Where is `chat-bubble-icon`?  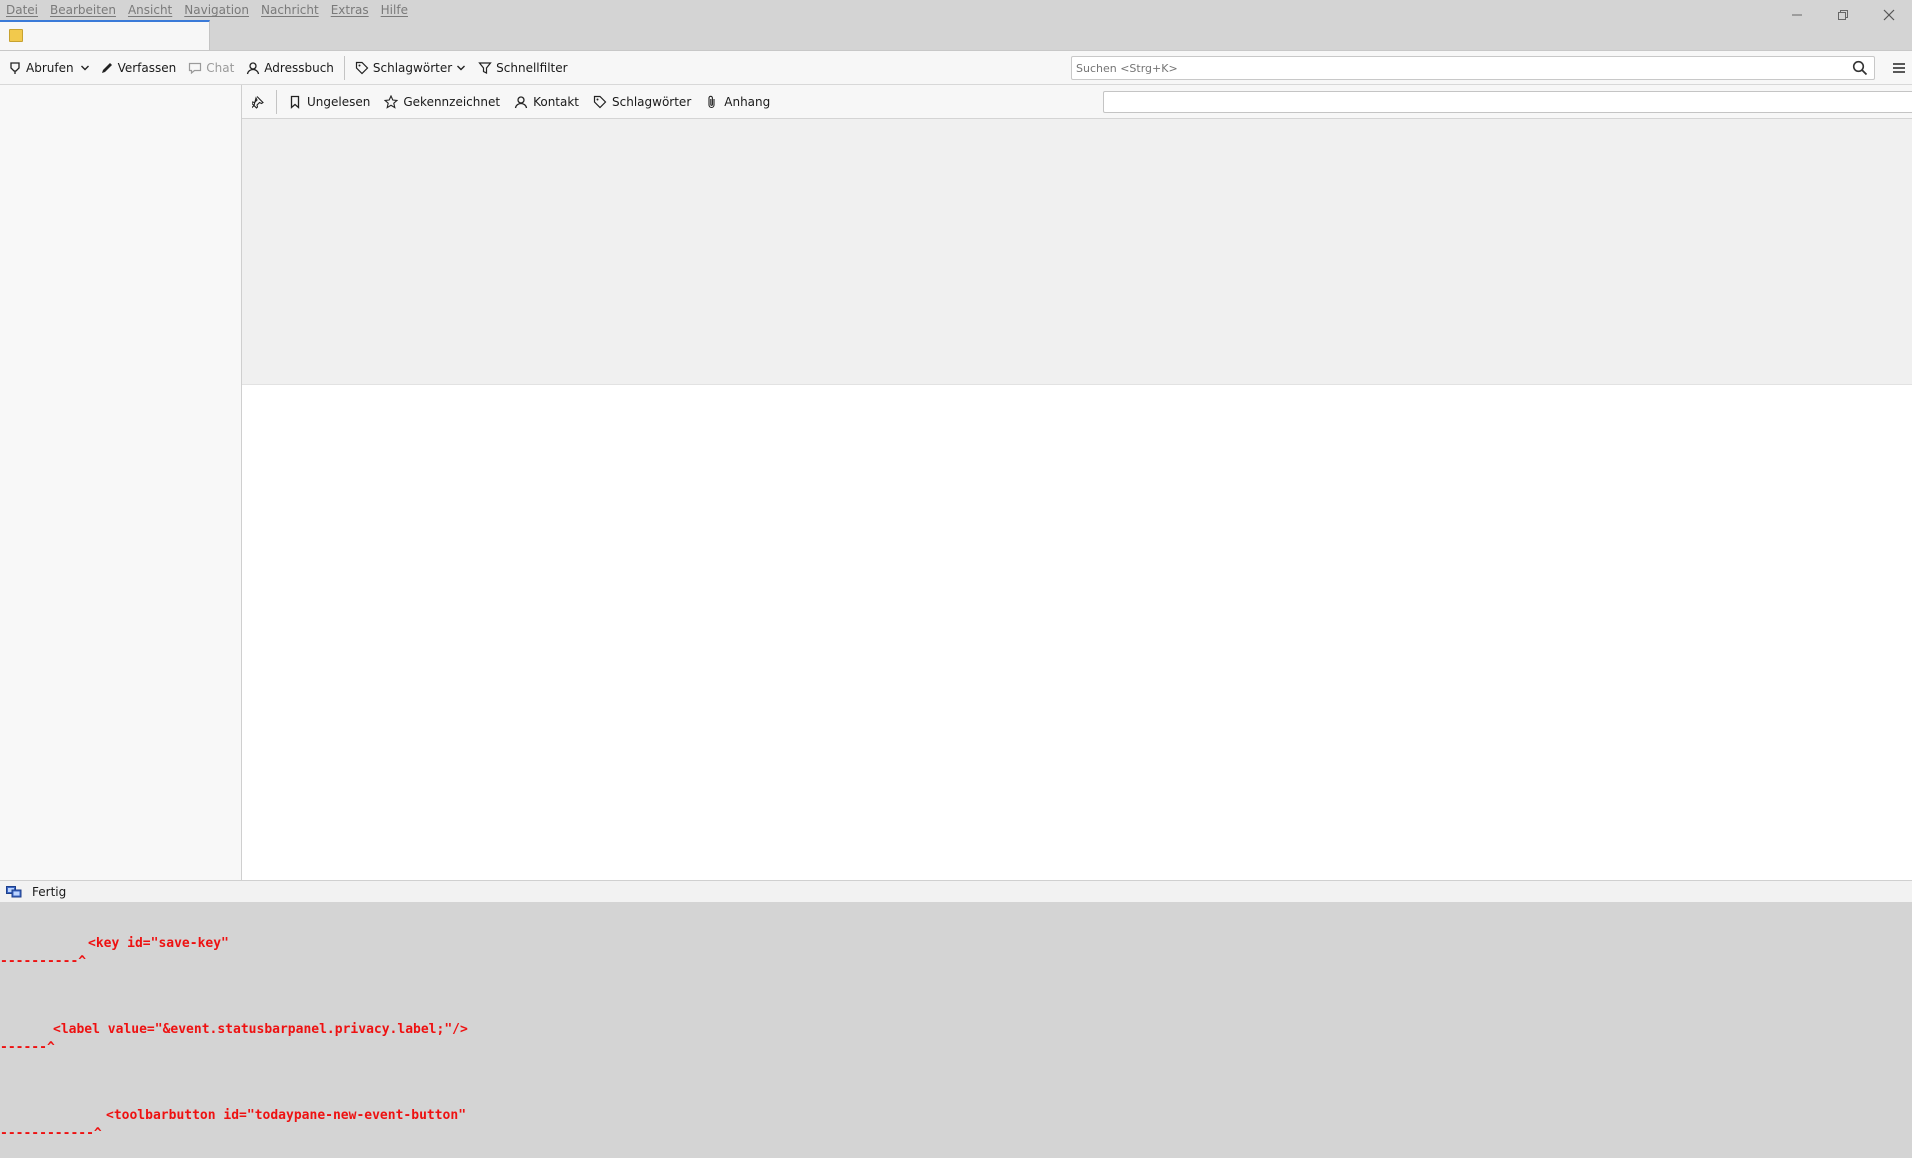
chat-bubble-icon is located at coordinates (195, 68).